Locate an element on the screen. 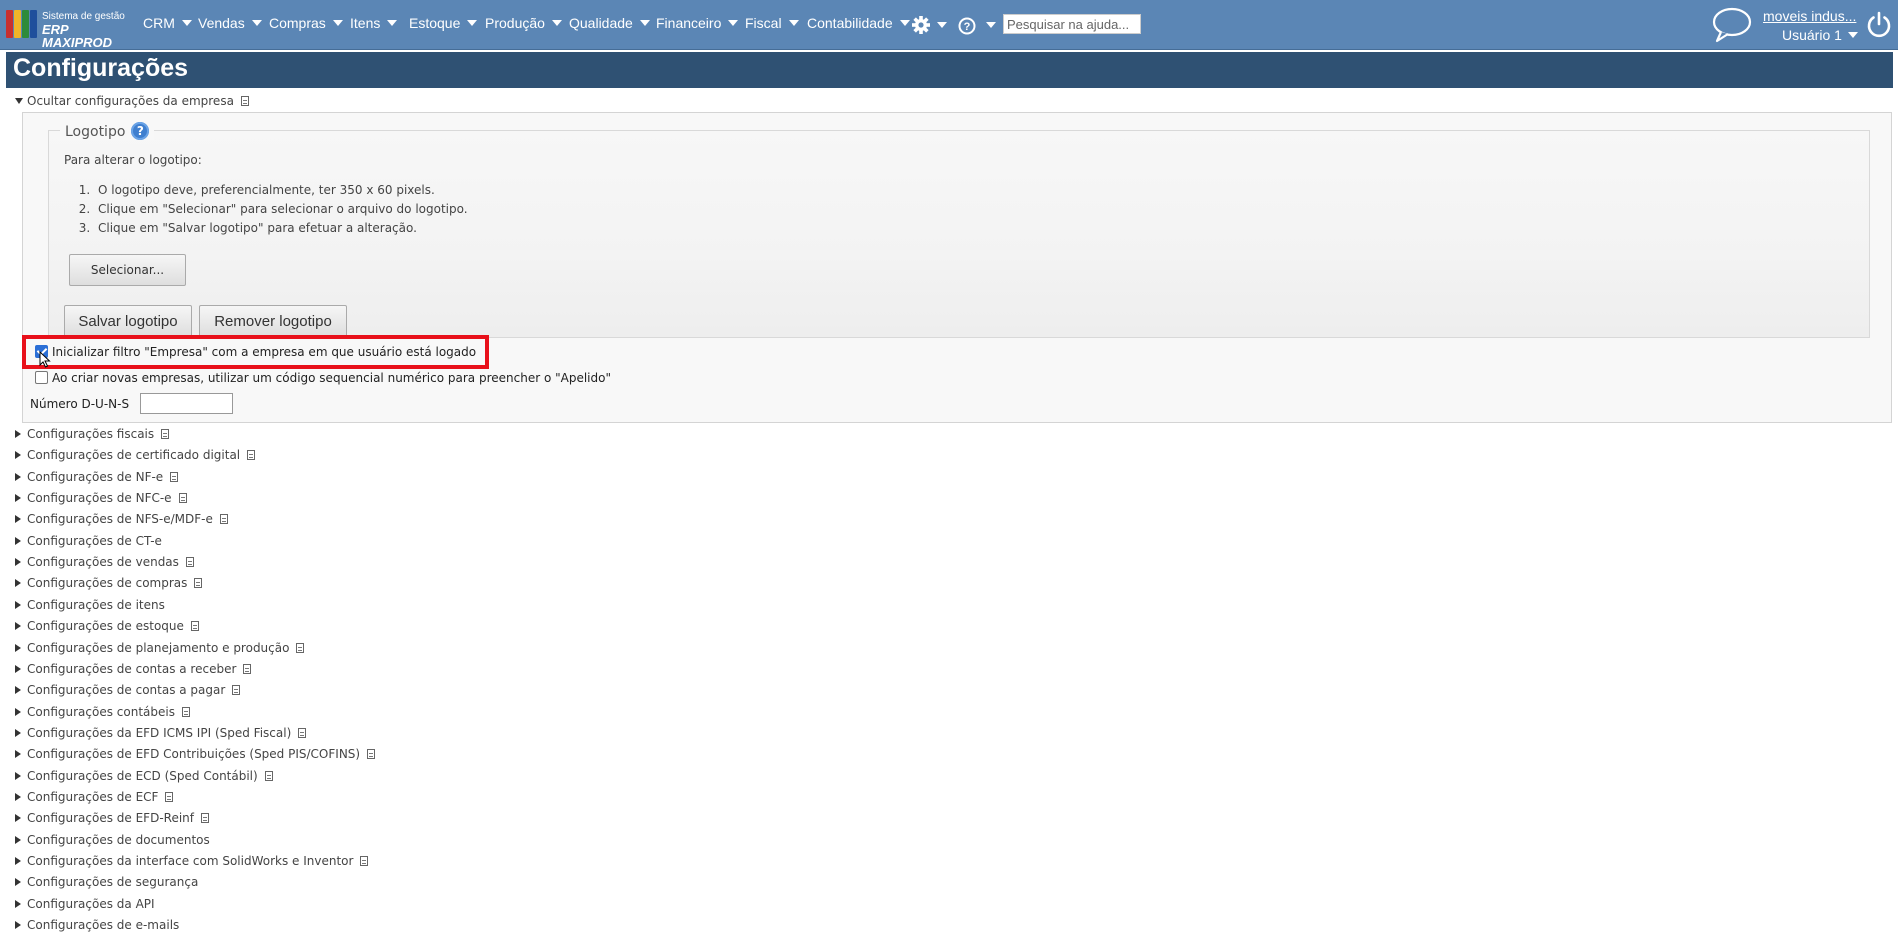 The height and width of the screenshot is (932, 1898). config-section-row: Configurações de CT-e is located at coordinates (88, 541).